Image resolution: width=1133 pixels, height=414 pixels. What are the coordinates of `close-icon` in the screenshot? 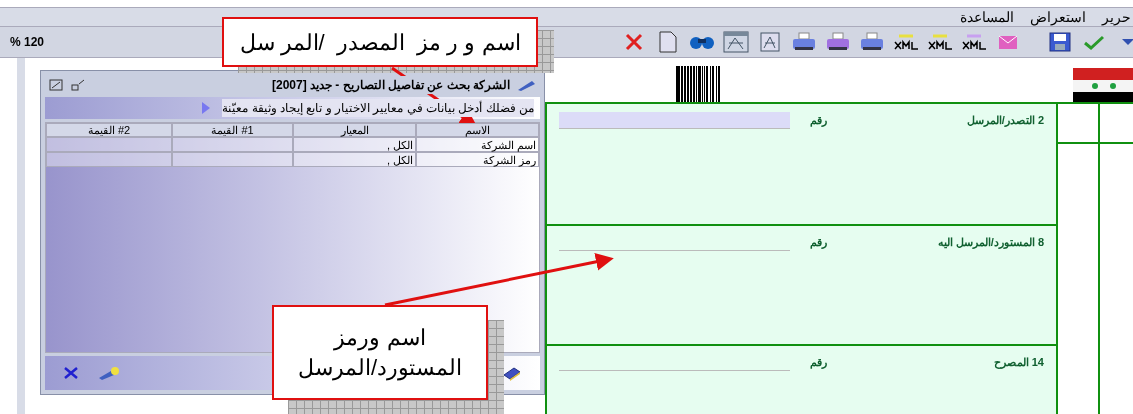 It's located at (71, 373).